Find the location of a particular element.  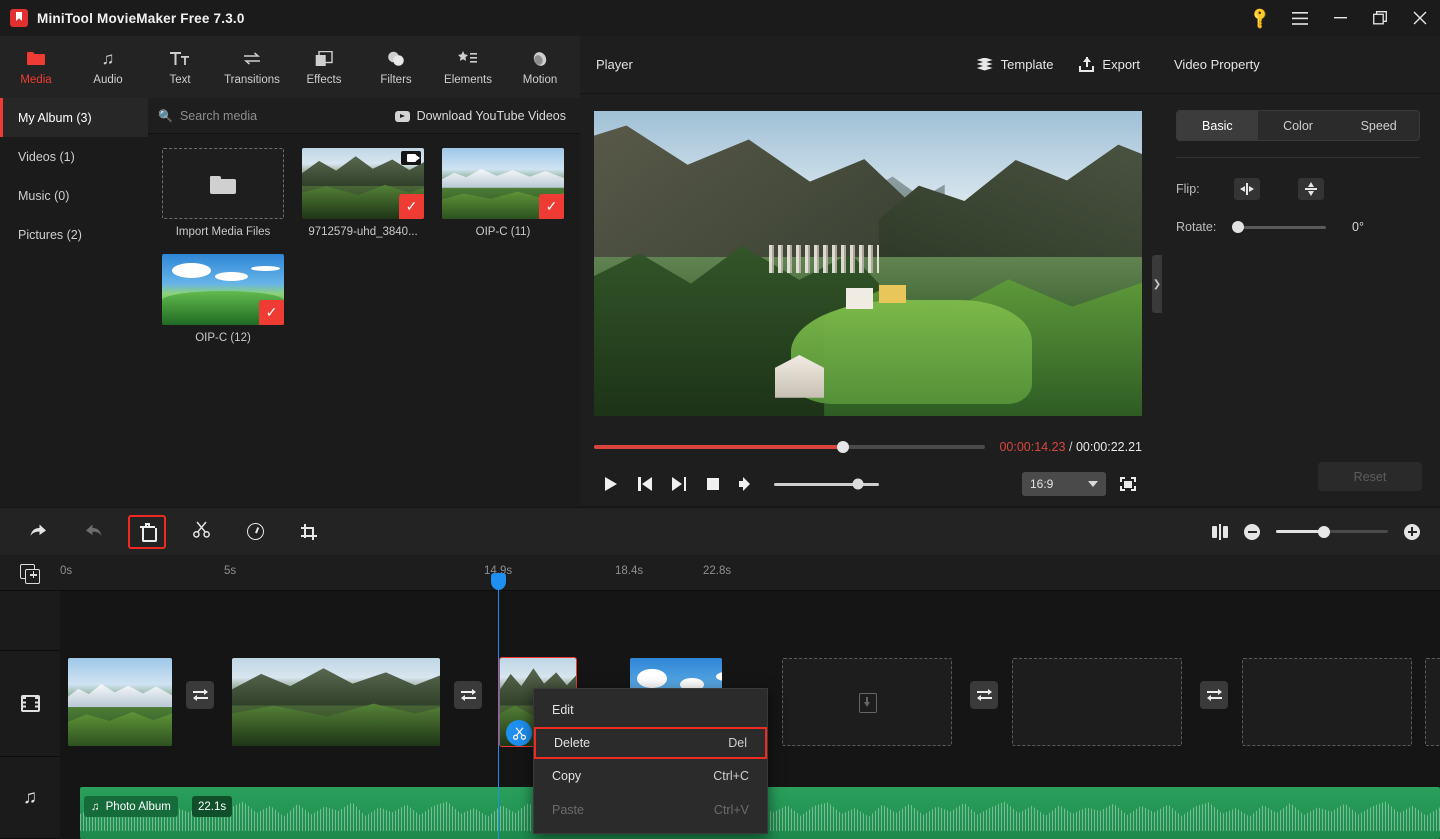

split-button is located at coordinates (201, 532).